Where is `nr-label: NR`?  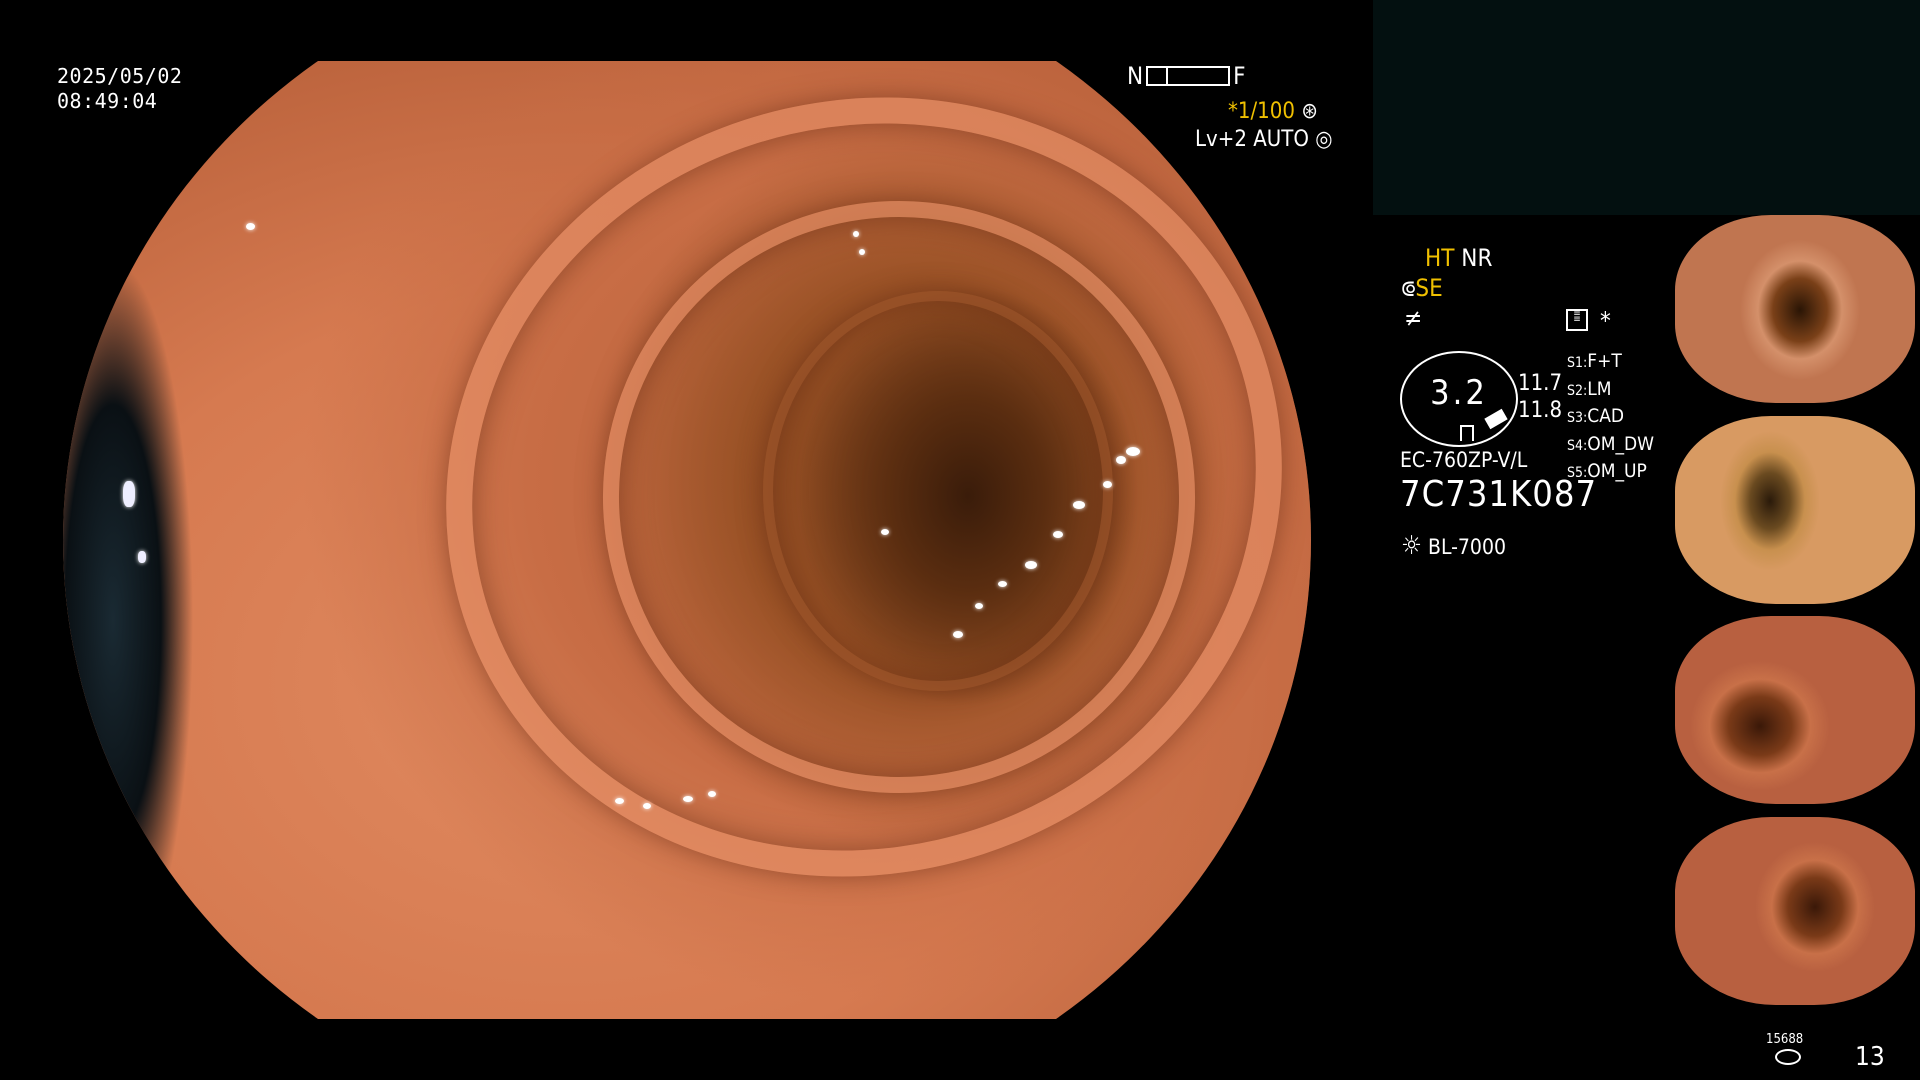 nr-label: NR is located at coordinates (1477, 258).